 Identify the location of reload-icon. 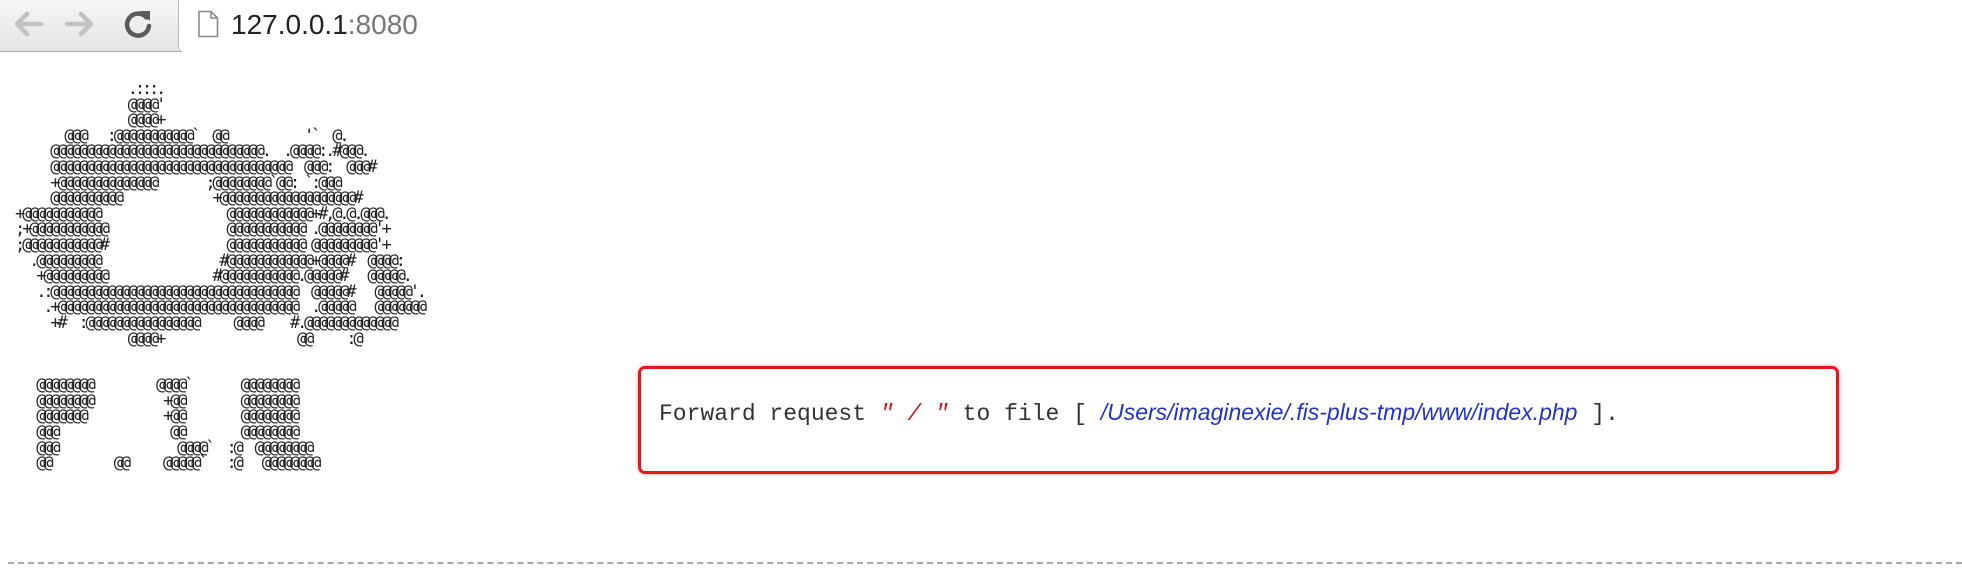
(138, 24).